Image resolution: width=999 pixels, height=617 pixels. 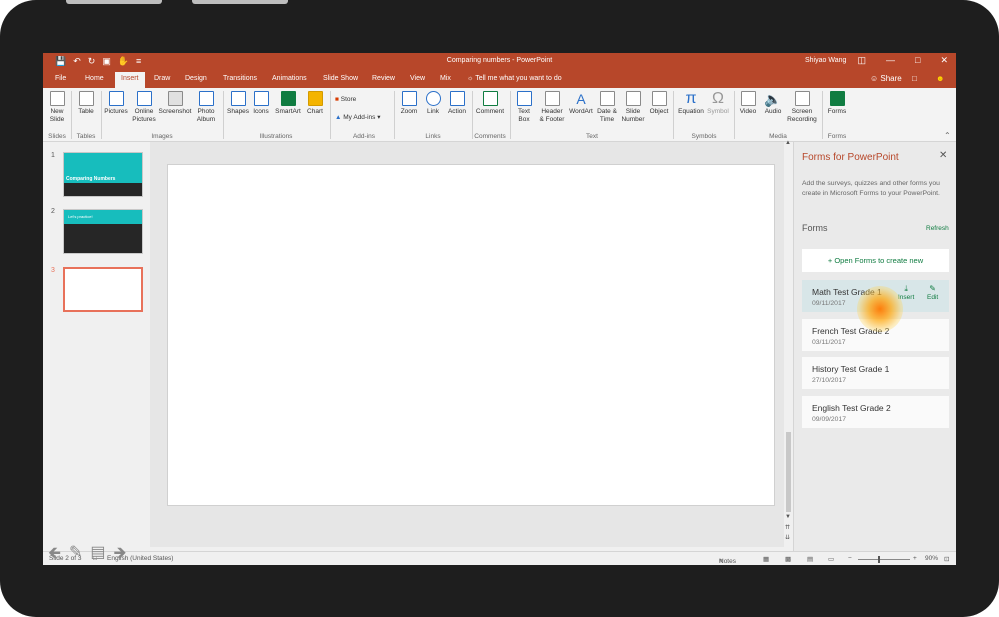 What do you see at coordinates (514, 78) in the screenshot?
I see `tell-me-search: ☼ Tell me what you want to do` at bounding box center [514, 78].